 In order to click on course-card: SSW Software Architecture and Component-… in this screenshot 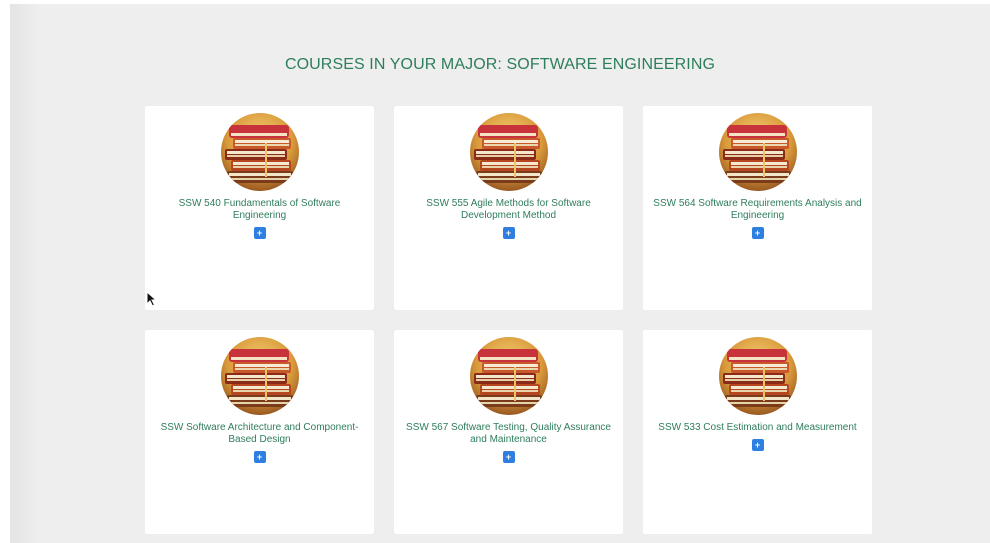, I will do `click(259, 432)`.